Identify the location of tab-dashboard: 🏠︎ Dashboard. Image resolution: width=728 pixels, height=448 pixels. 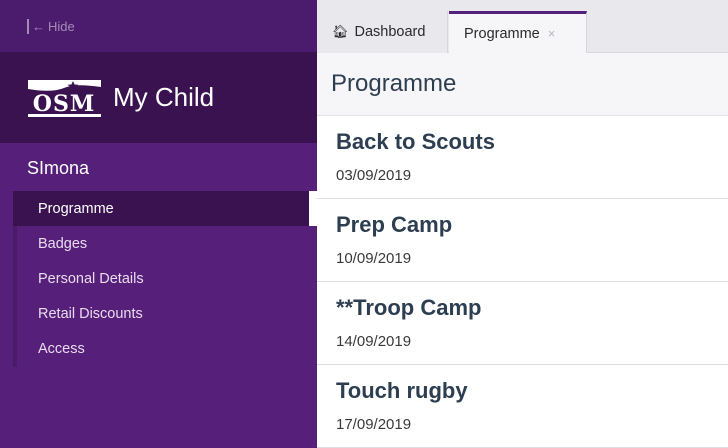
(382, 32).